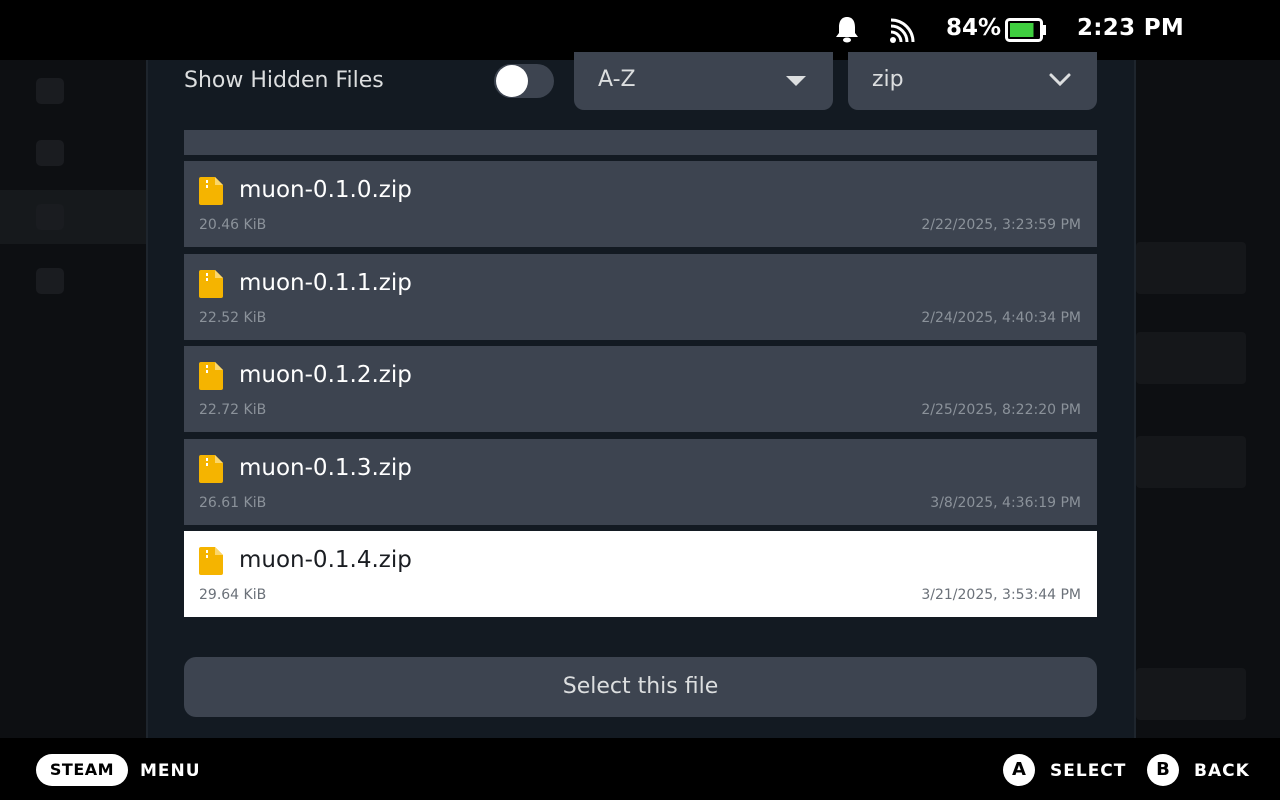 The height and width of the screenshot is (800, 1280). I want to click on select-file-button: Select this file, so click(640, 687).